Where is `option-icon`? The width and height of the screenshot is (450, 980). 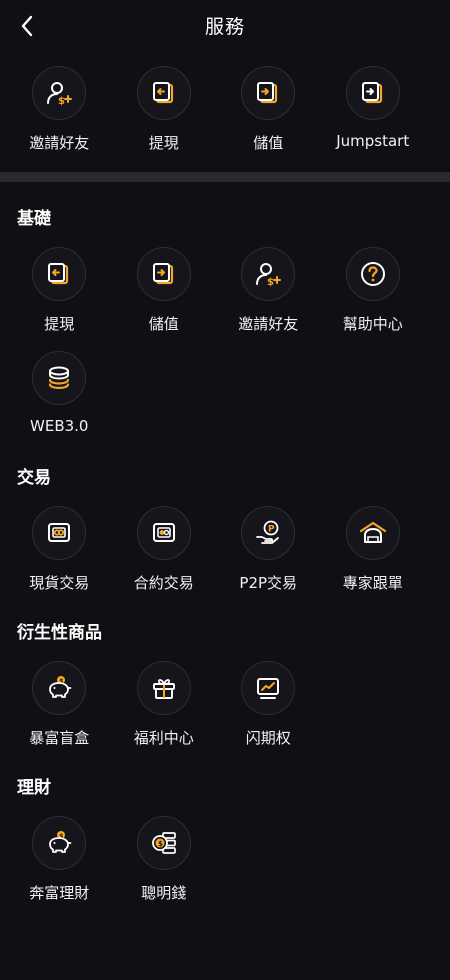
option-icon is located at coordinates (268, 688).